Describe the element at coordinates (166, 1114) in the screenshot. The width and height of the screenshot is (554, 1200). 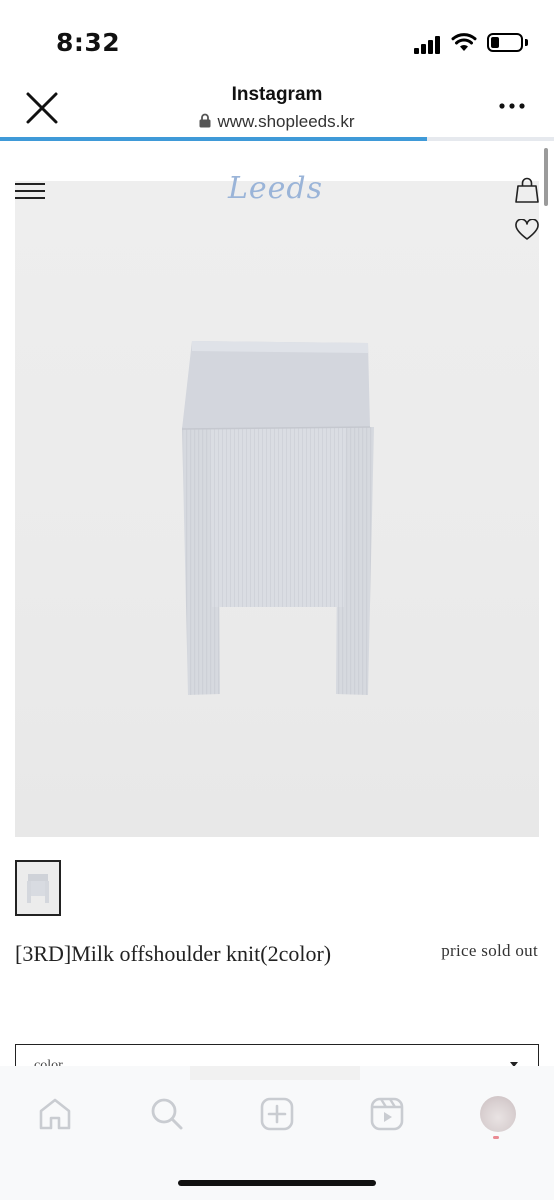
I see `search-icon` at that location.